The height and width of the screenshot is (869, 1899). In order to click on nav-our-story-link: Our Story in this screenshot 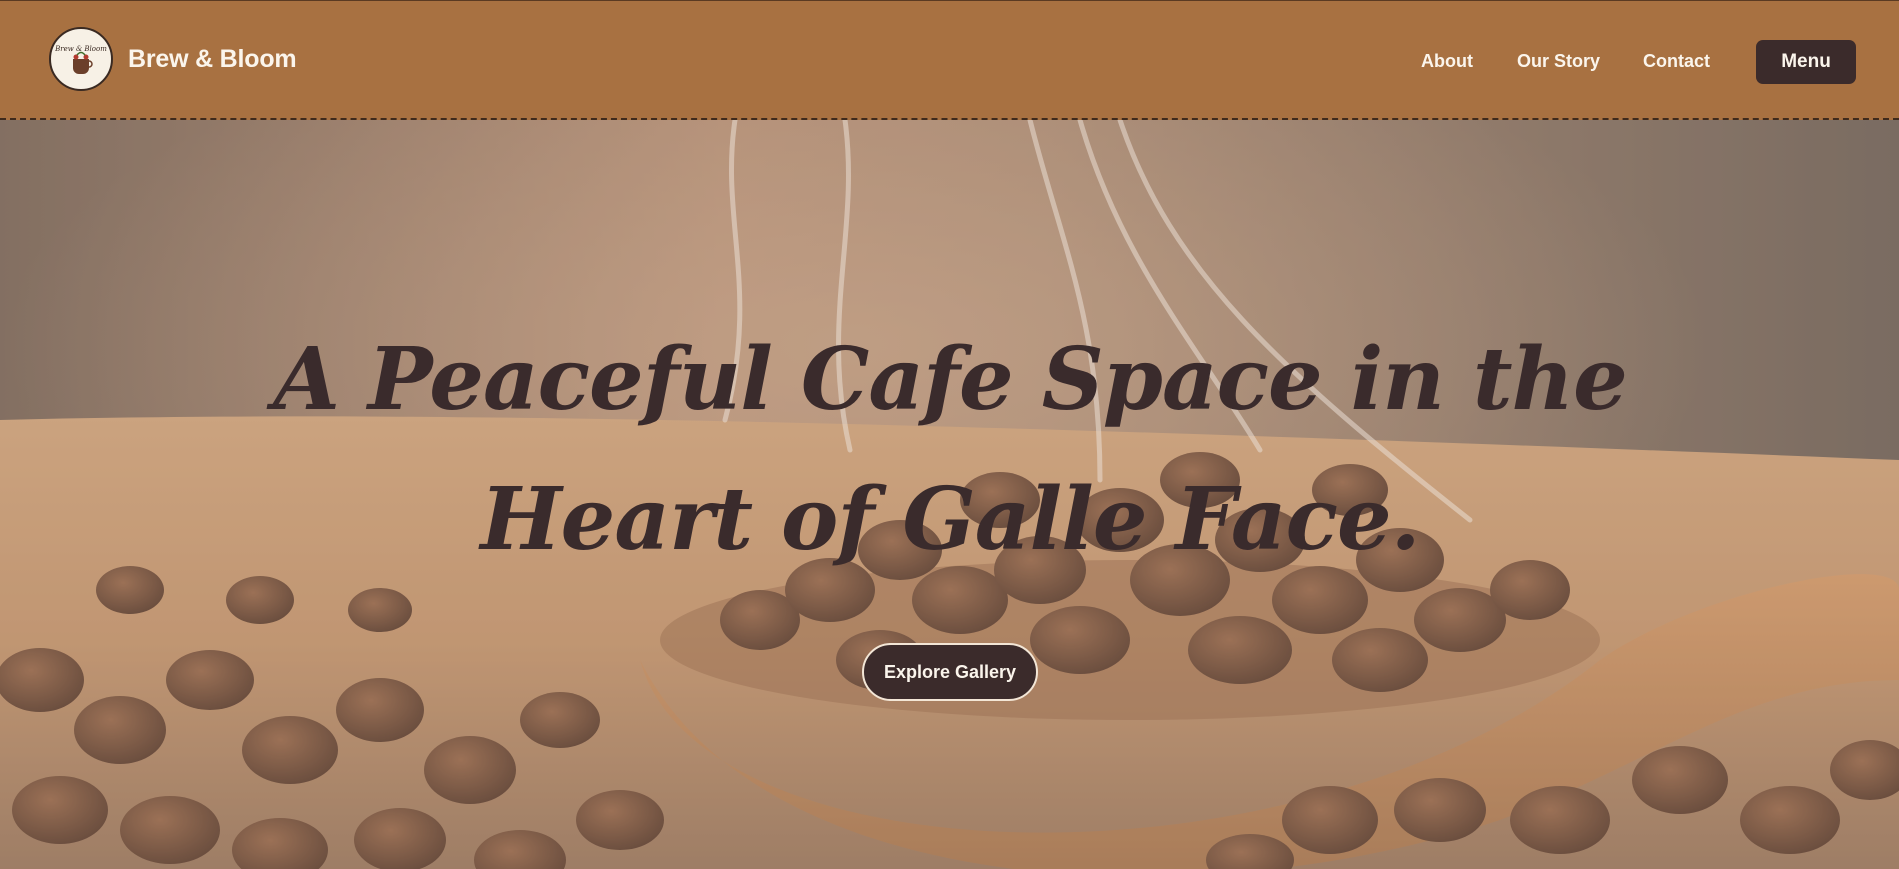, I will do `click(1558, 61)`.